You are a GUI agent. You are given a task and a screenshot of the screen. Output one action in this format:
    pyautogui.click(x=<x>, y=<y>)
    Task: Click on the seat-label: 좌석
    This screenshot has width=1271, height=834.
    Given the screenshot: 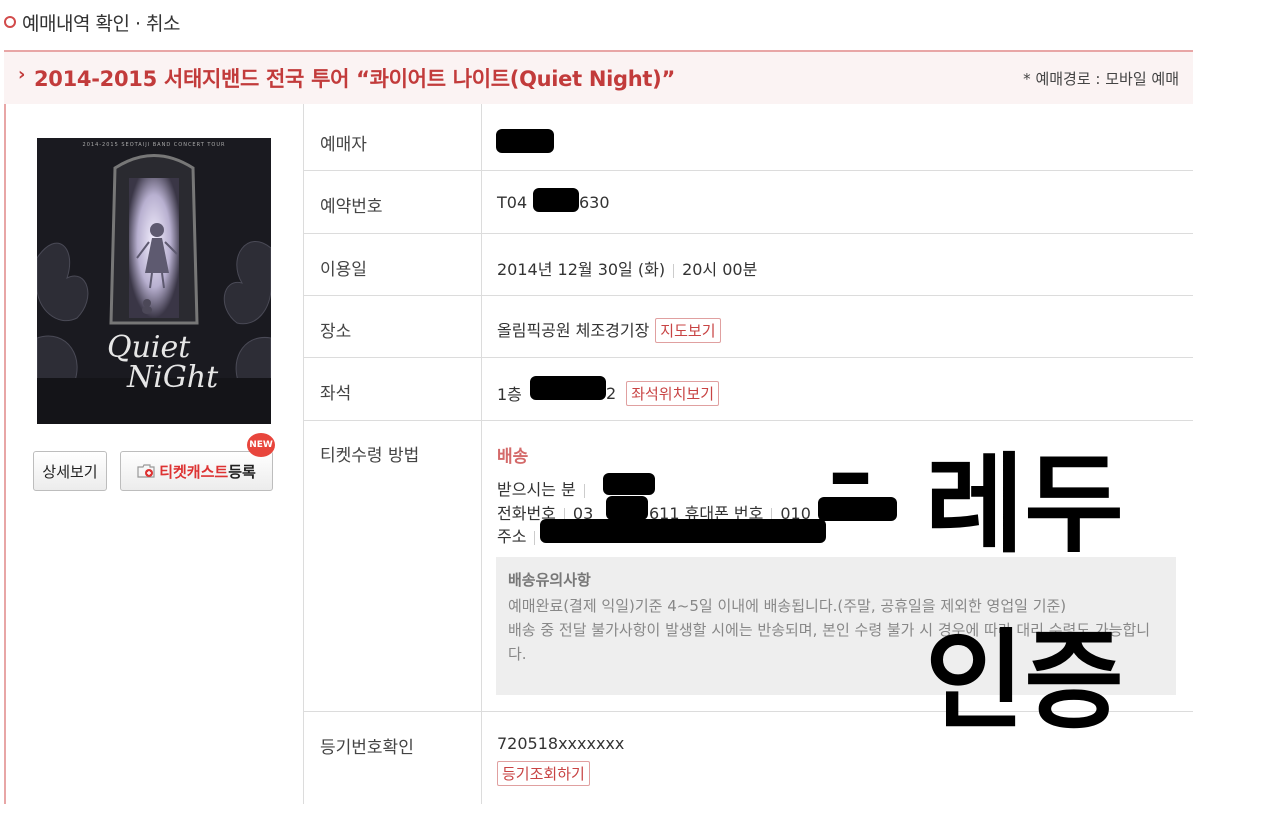 What is the action you would take?
    pyautogui.click(x=336, y=394)
    